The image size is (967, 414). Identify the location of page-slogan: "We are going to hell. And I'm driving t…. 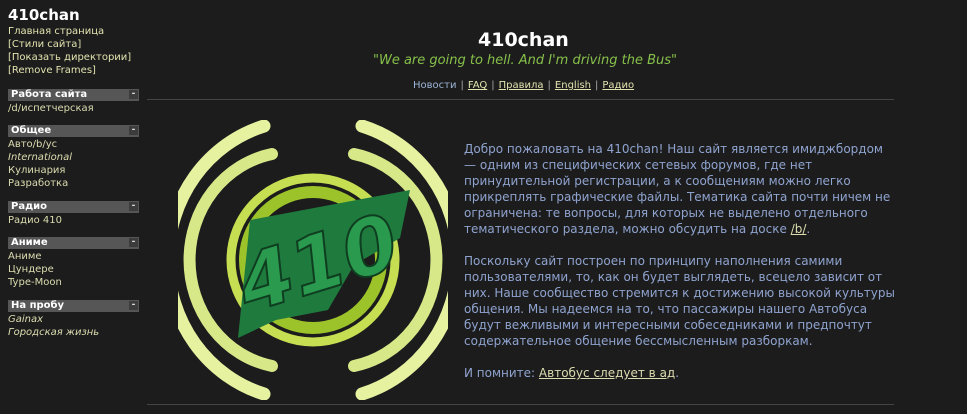
(525, 60).